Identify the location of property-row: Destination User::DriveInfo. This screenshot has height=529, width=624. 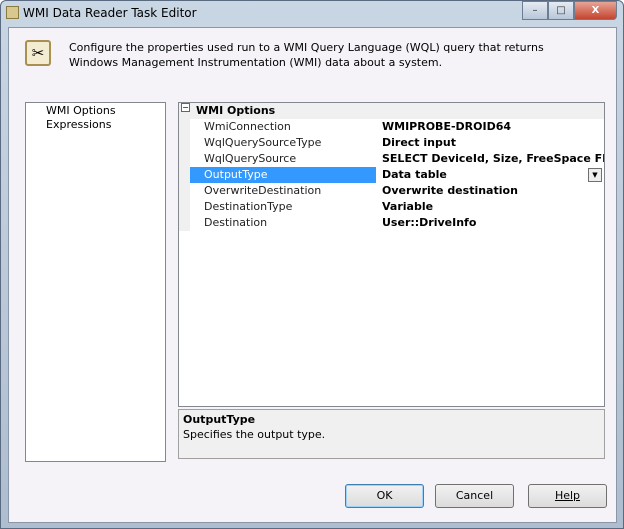
(391, 223).